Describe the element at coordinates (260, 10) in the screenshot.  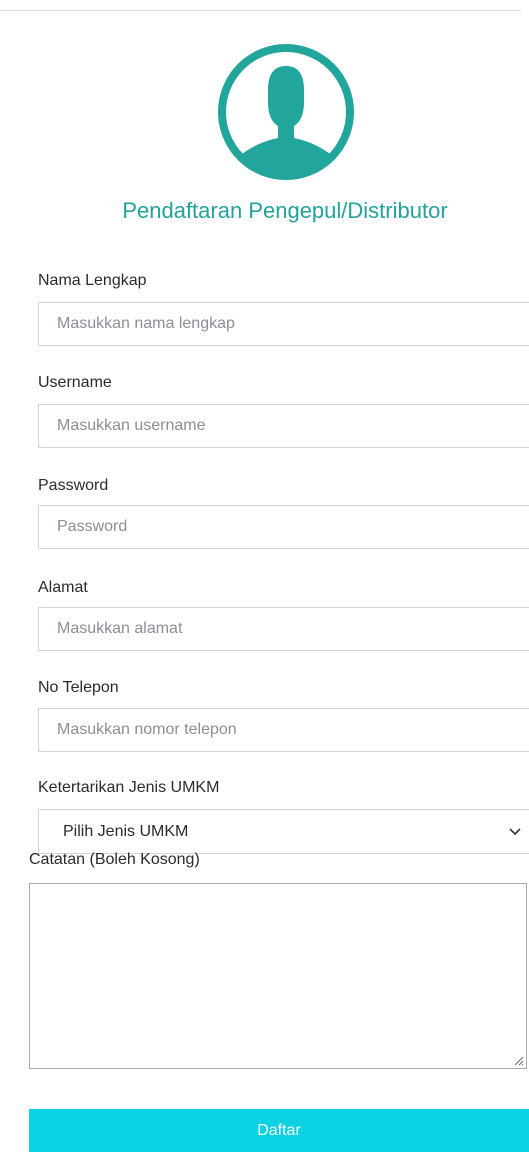
I see `top-divider` at that location.